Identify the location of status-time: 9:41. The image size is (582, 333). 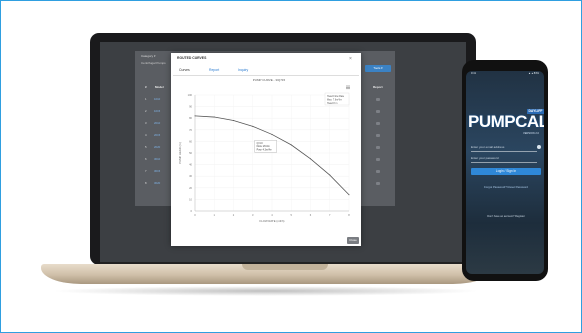
(474, 73).